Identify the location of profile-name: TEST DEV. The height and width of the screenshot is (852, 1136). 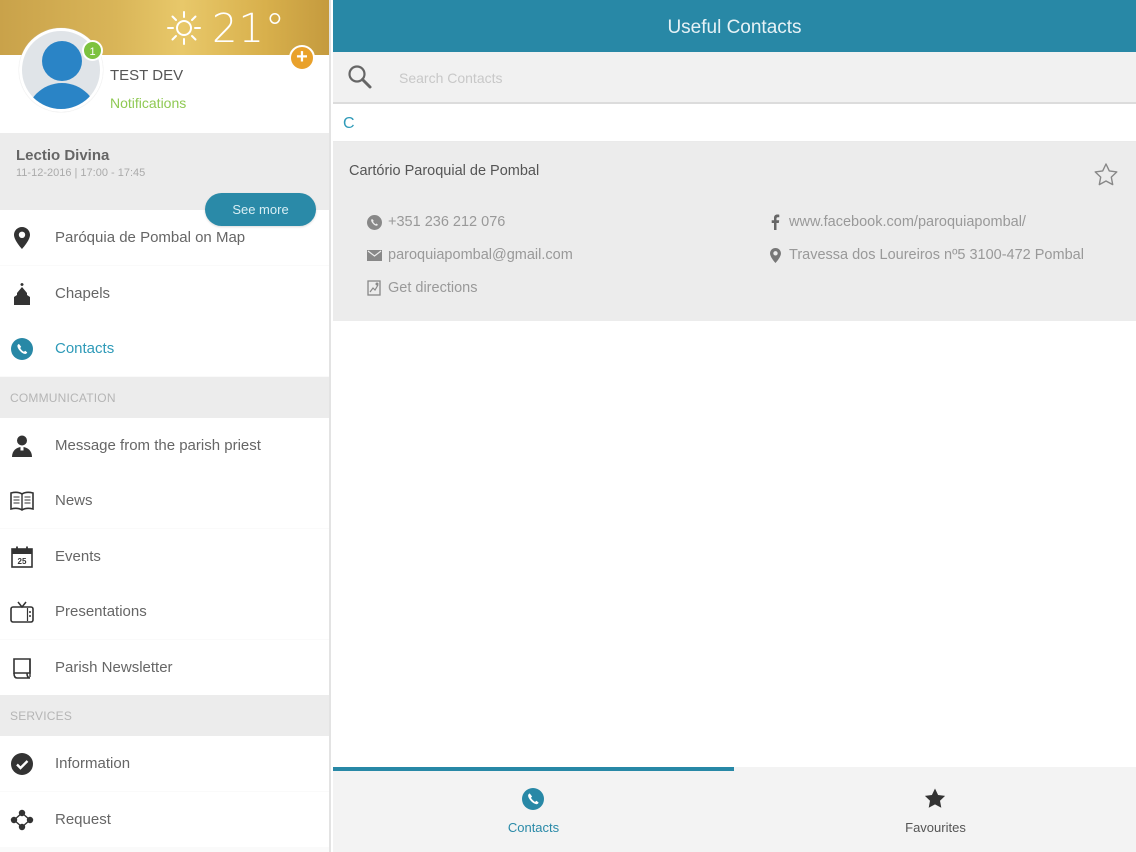
(147, 75).